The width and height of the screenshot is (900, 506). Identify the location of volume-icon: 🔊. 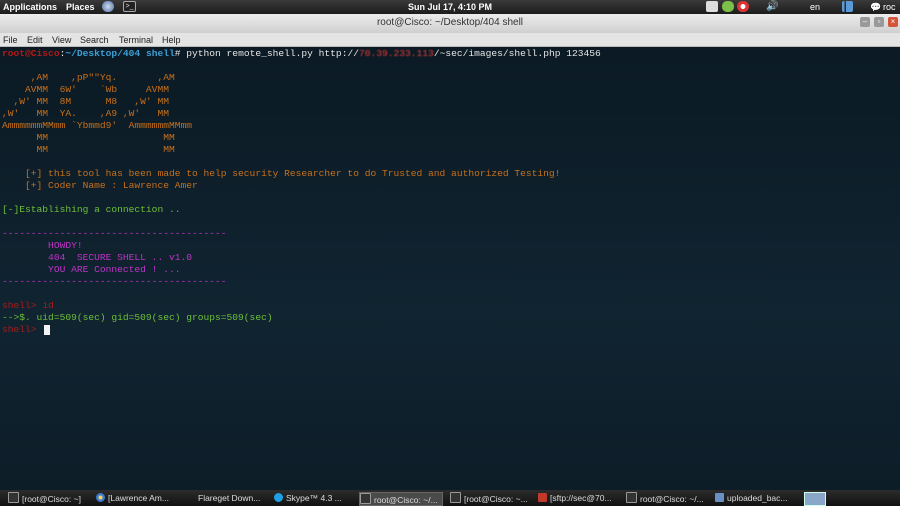
(772, 7).